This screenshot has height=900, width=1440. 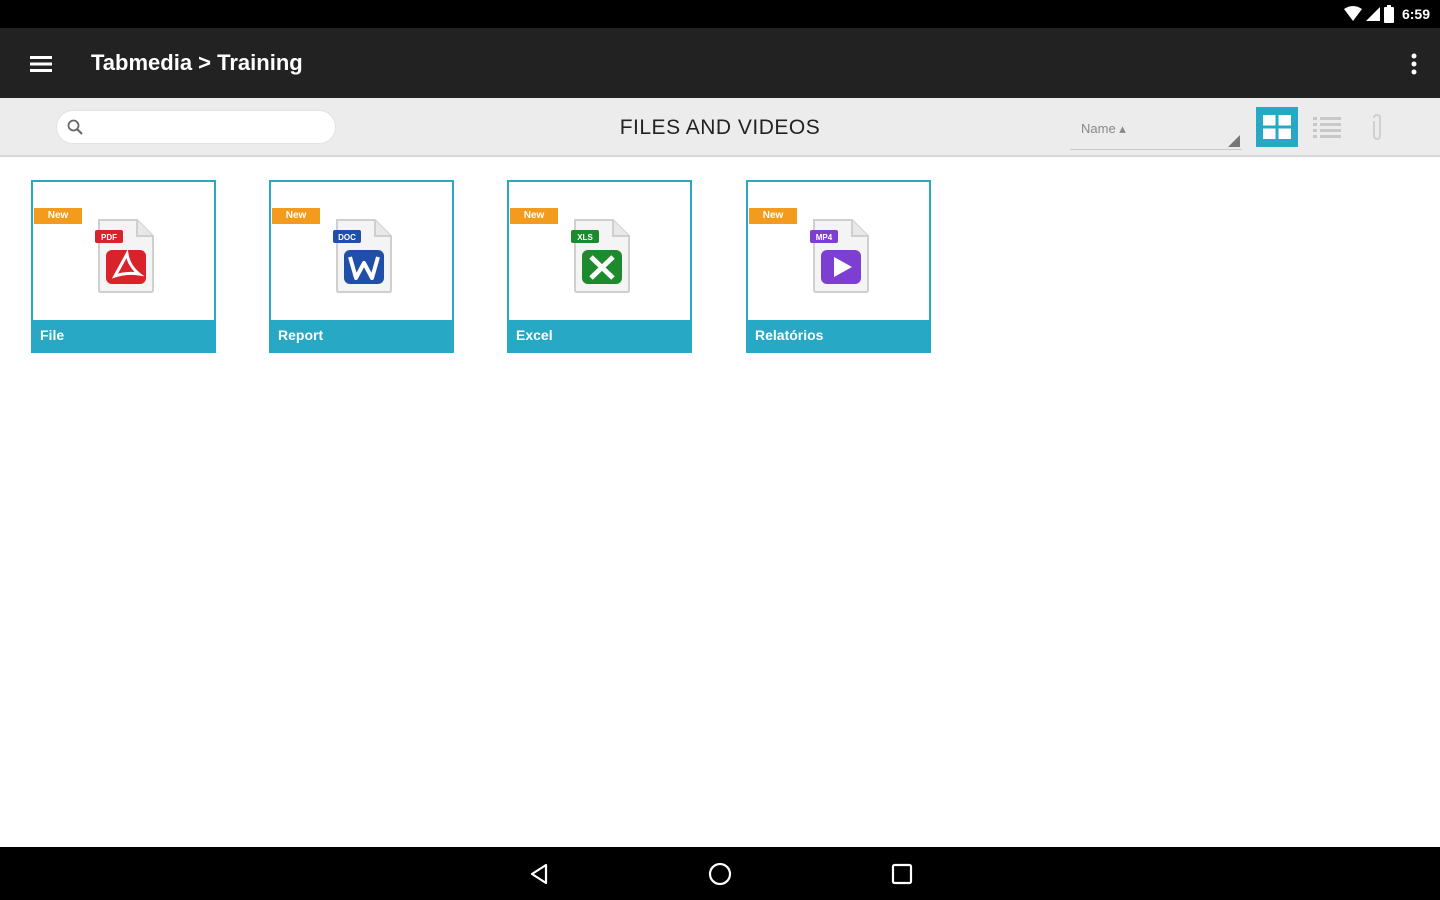 I want to click on hamburger-icon, so click(x=41, y=64).